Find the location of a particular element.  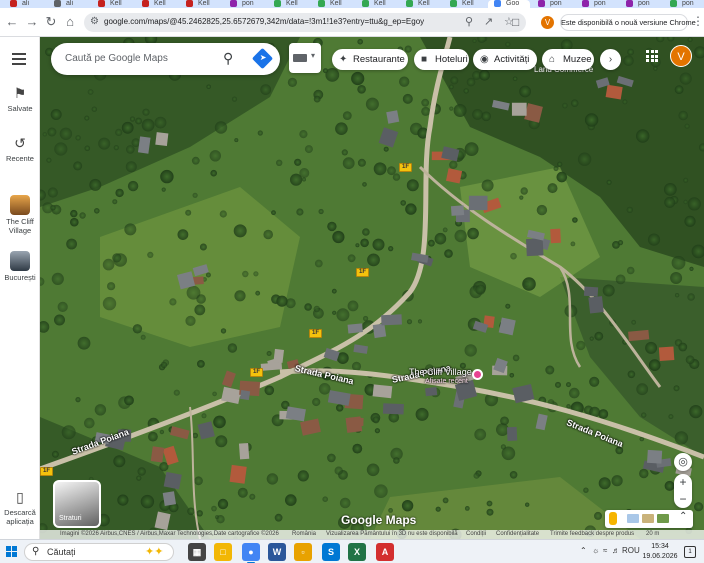

network-icon: ☼ is located at coordinates (595, 550).